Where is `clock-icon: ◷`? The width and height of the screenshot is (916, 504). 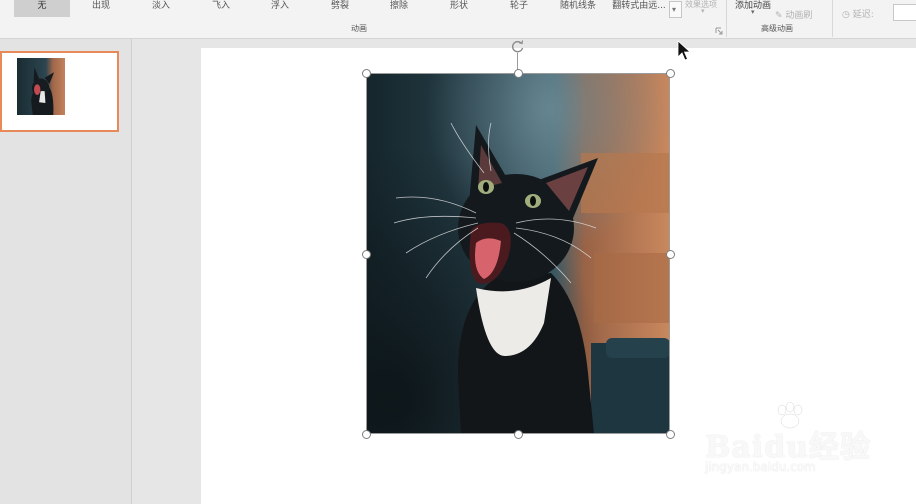
clock-icon: ◷ is located at coordinates (846, 15).